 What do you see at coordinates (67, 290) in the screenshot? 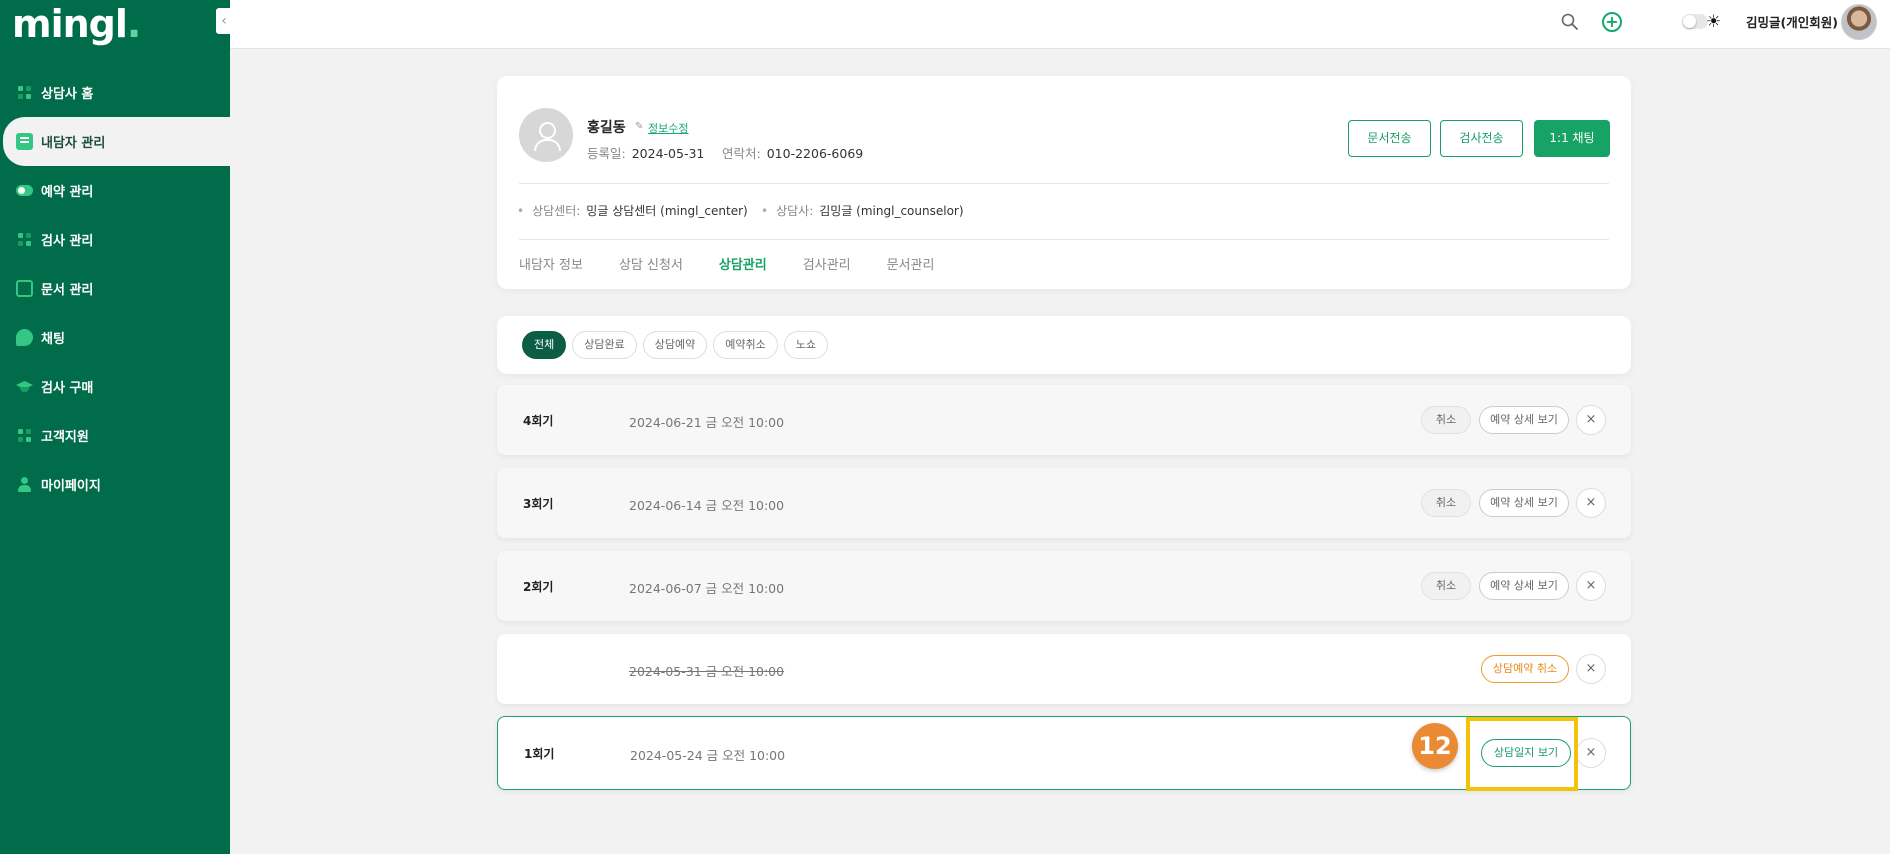
I see `sidebar-item-label: 문서 관리` at bounding box center [67, 290].